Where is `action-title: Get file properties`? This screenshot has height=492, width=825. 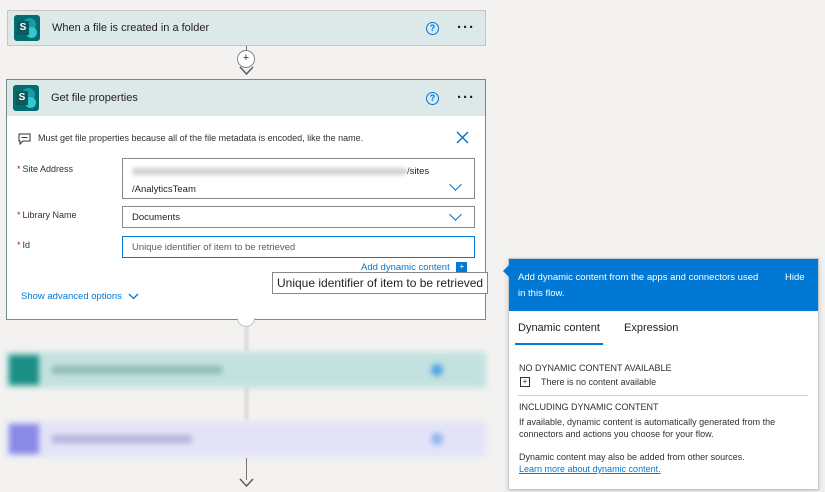
action-title: Get file properties is located at coordinates (94, 98).